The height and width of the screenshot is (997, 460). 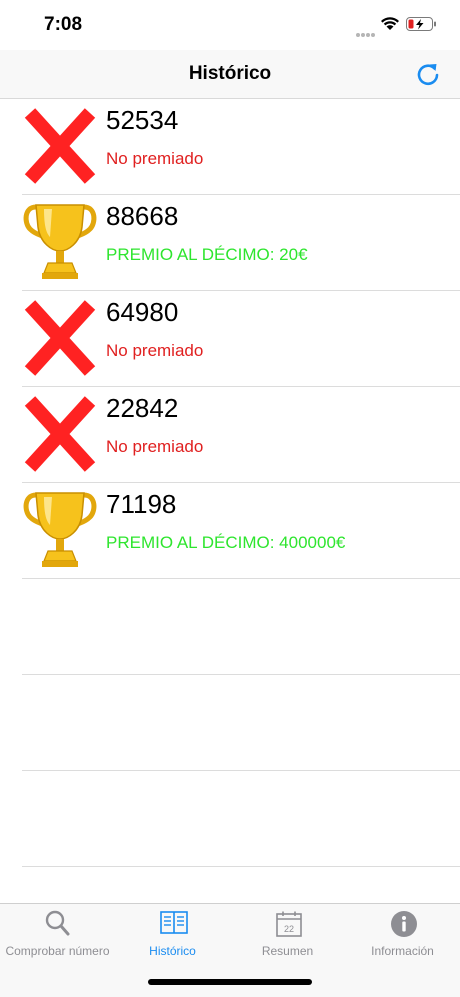 What do you see at coordinates (230, 982) in the screenshot?
I see `home-indicator` at bounding box center [230, 982].